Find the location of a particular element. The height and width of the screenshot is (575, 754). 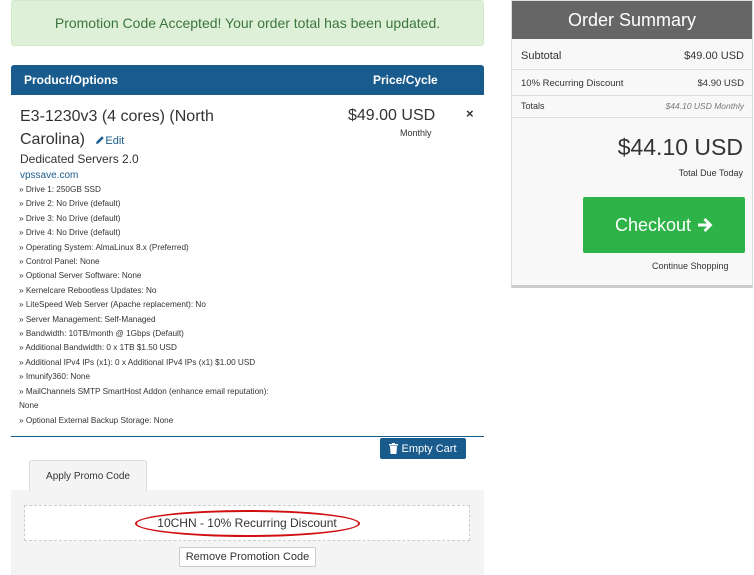

remove-item-close-icon: × is located at coordinates (470, 113).